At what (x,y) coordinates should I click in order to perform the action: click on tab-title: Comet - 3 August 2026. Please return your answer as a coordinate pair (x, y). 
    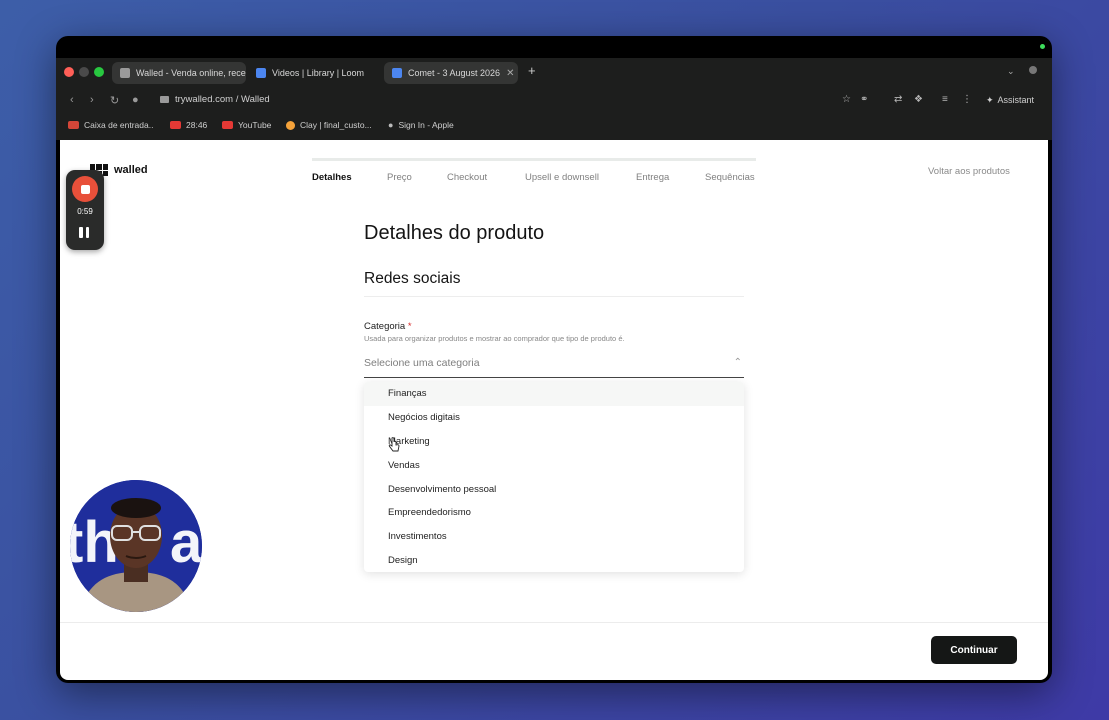
    Looking at the image, I should click on (454, 73).